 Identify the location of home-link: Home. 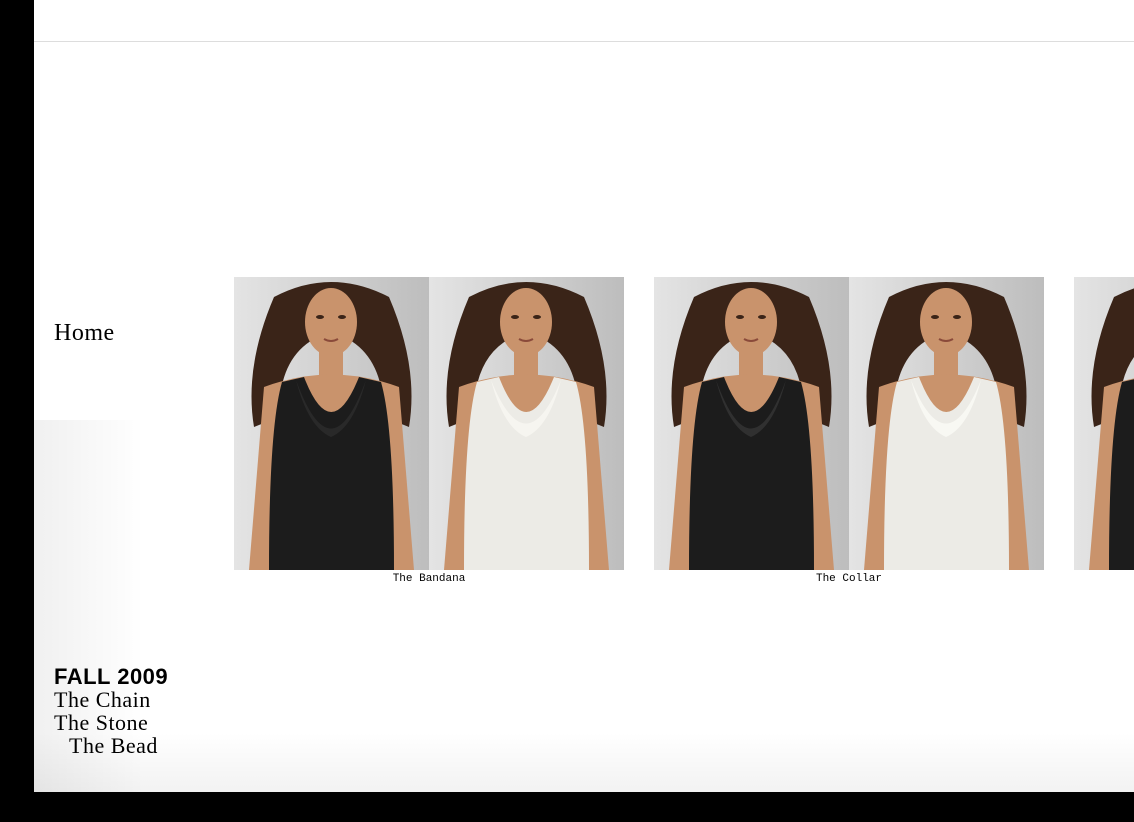
(84, 333).